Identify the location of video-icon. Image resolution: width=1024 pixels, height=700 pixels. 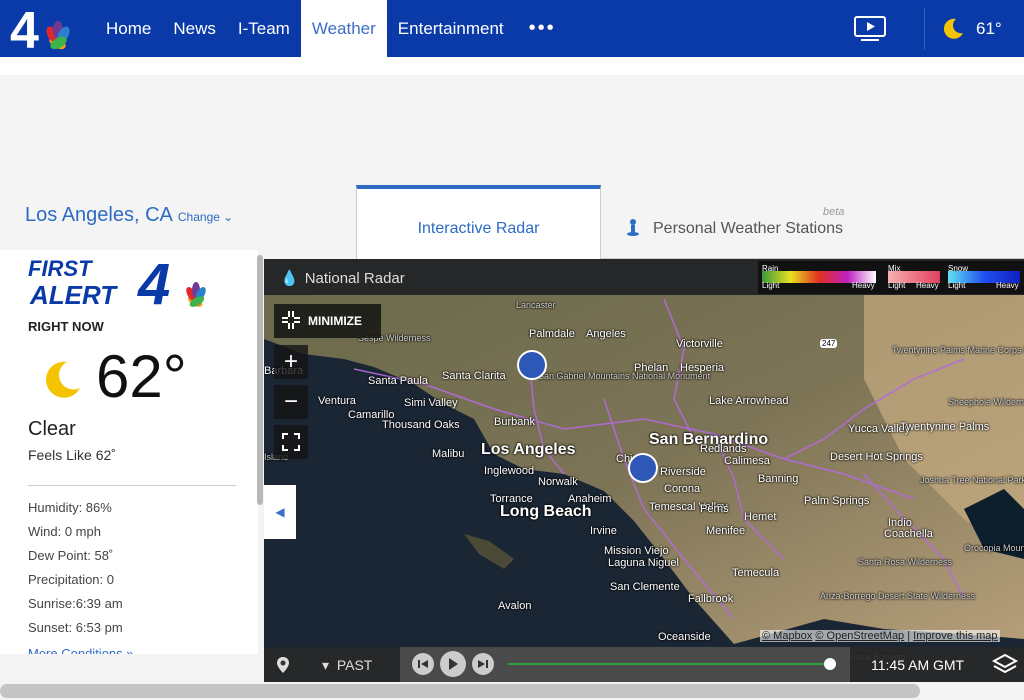
(871, 29).